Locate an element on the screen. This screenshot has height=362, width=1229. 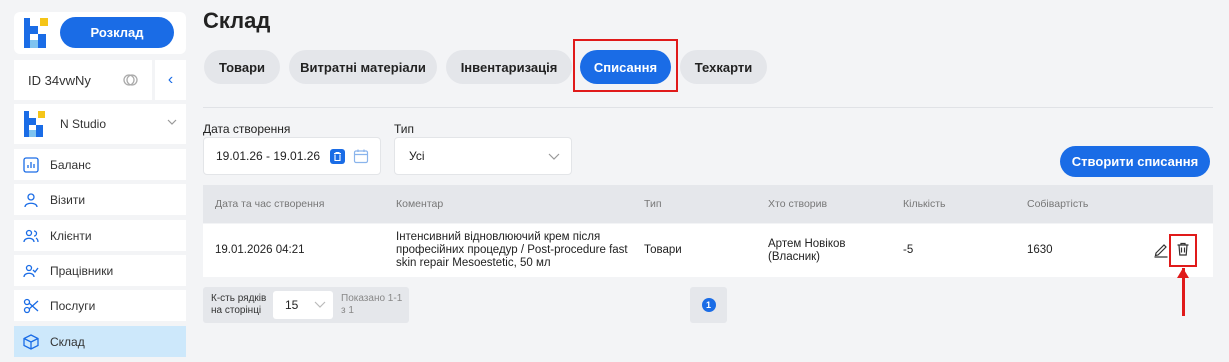
sidebar-item-visits: Візити is located at coordinates (100, 199).